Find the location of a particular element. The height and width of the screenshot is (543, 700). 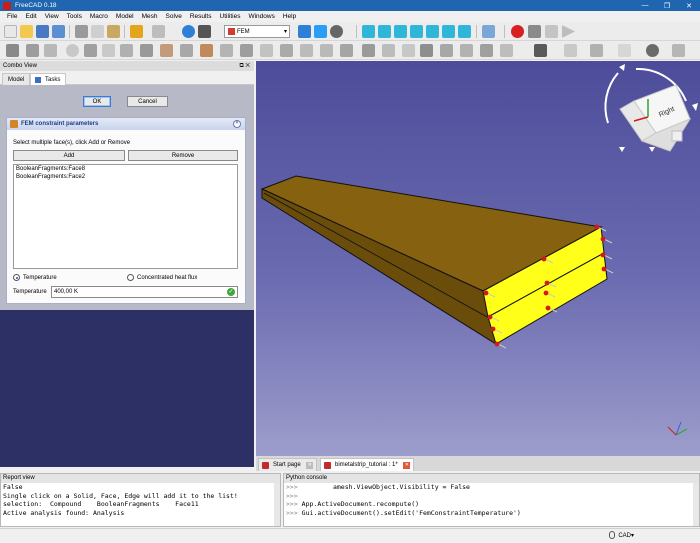

radio-temperature: Temperature is located at coordinates (35, 277).